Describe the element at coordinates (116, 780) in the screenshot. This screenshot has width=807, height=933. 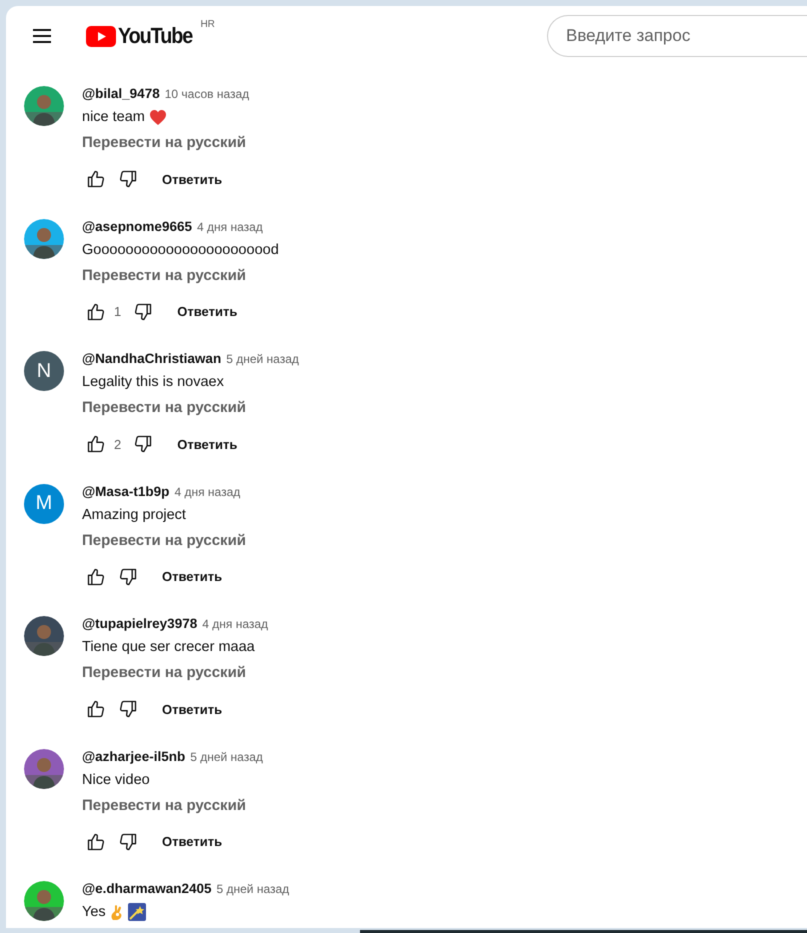
I see `comment-text: Nice video` at that location.